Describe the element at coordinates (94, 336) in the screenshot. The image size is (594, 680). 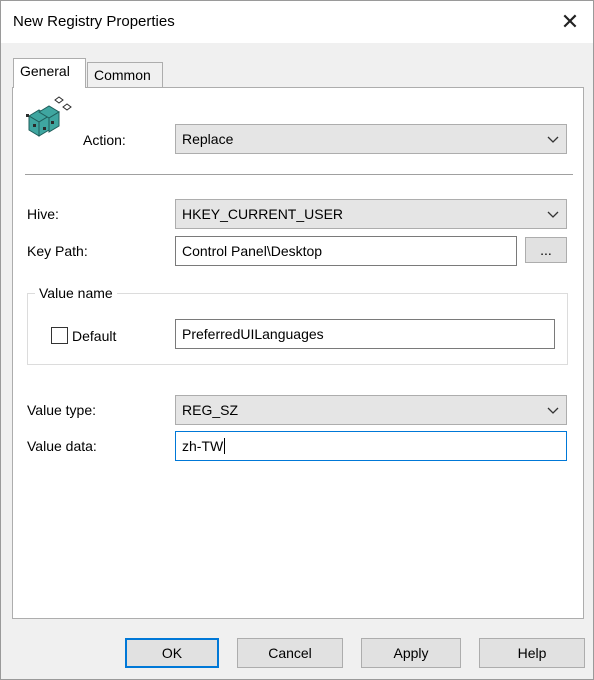
I see `default-checkbox-label: Default` at that location.